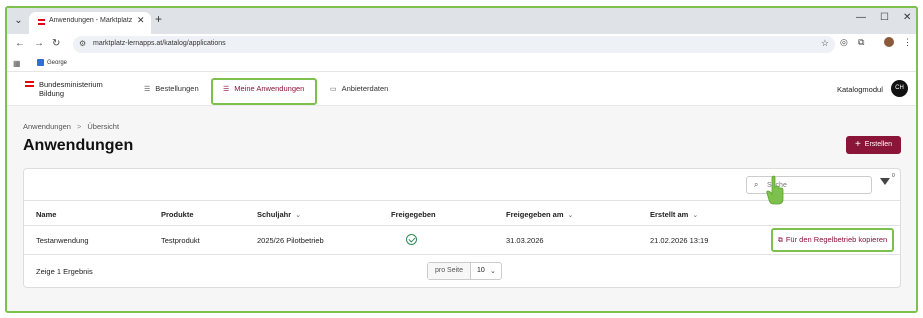 This screenshot has width=923, height=318. What do you see at coordinates (365, 88) in the screenshot?
I see `nav-label: Anbieterdaten` at bounding box center [365, 88].